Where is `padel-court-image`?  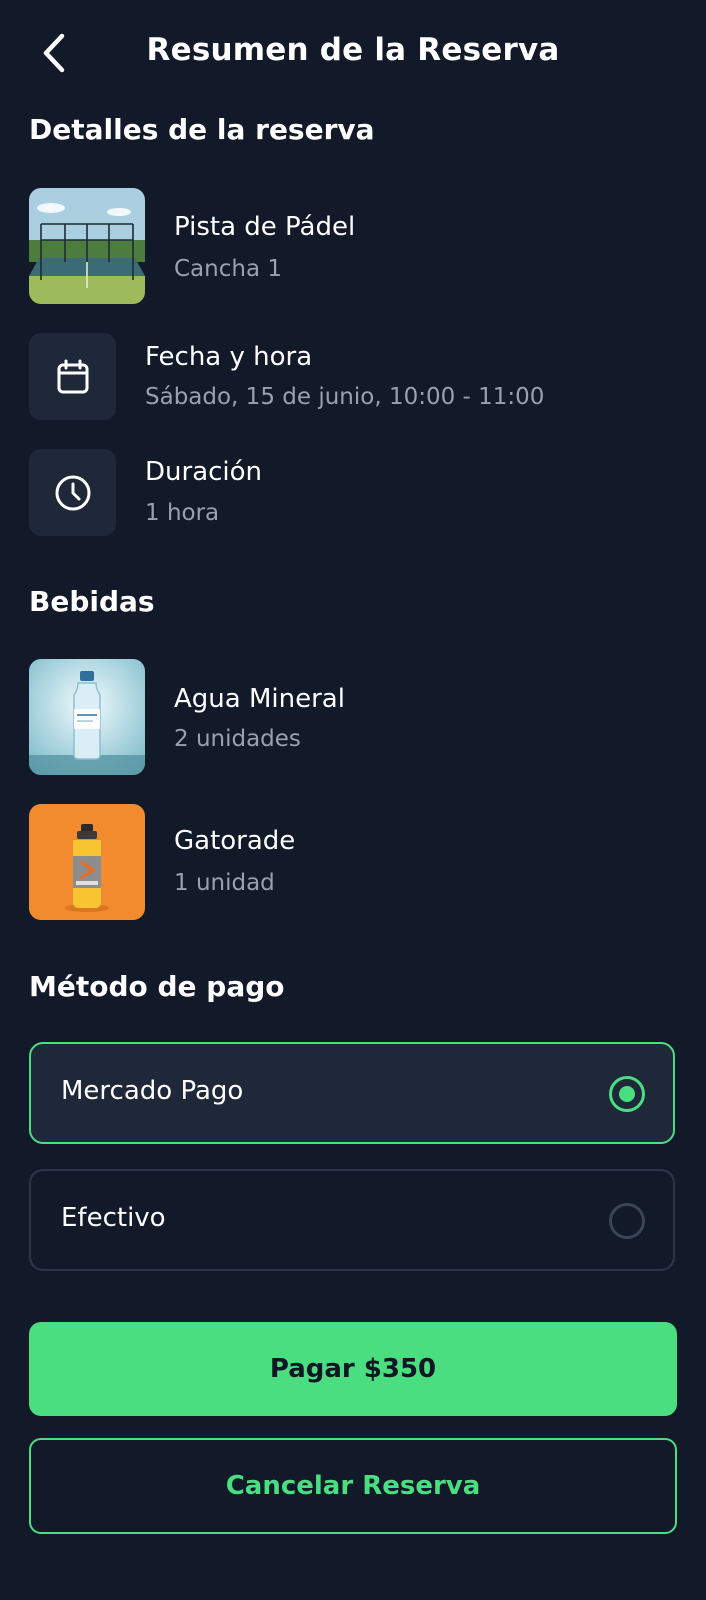 padel-court-image is located at coordinates (87, 246).